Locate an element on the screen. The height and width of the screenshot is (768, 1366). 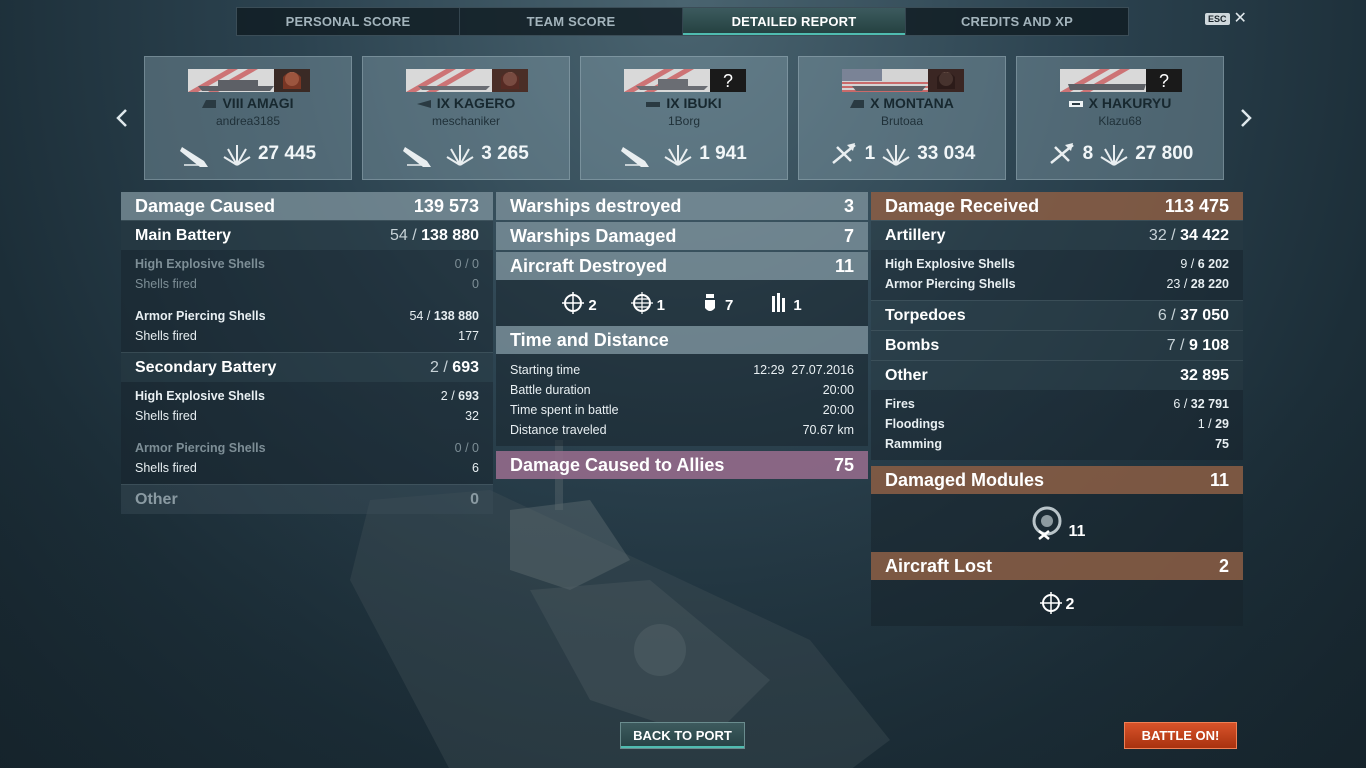
carrier-icon is located at coordinates (1075, 104).